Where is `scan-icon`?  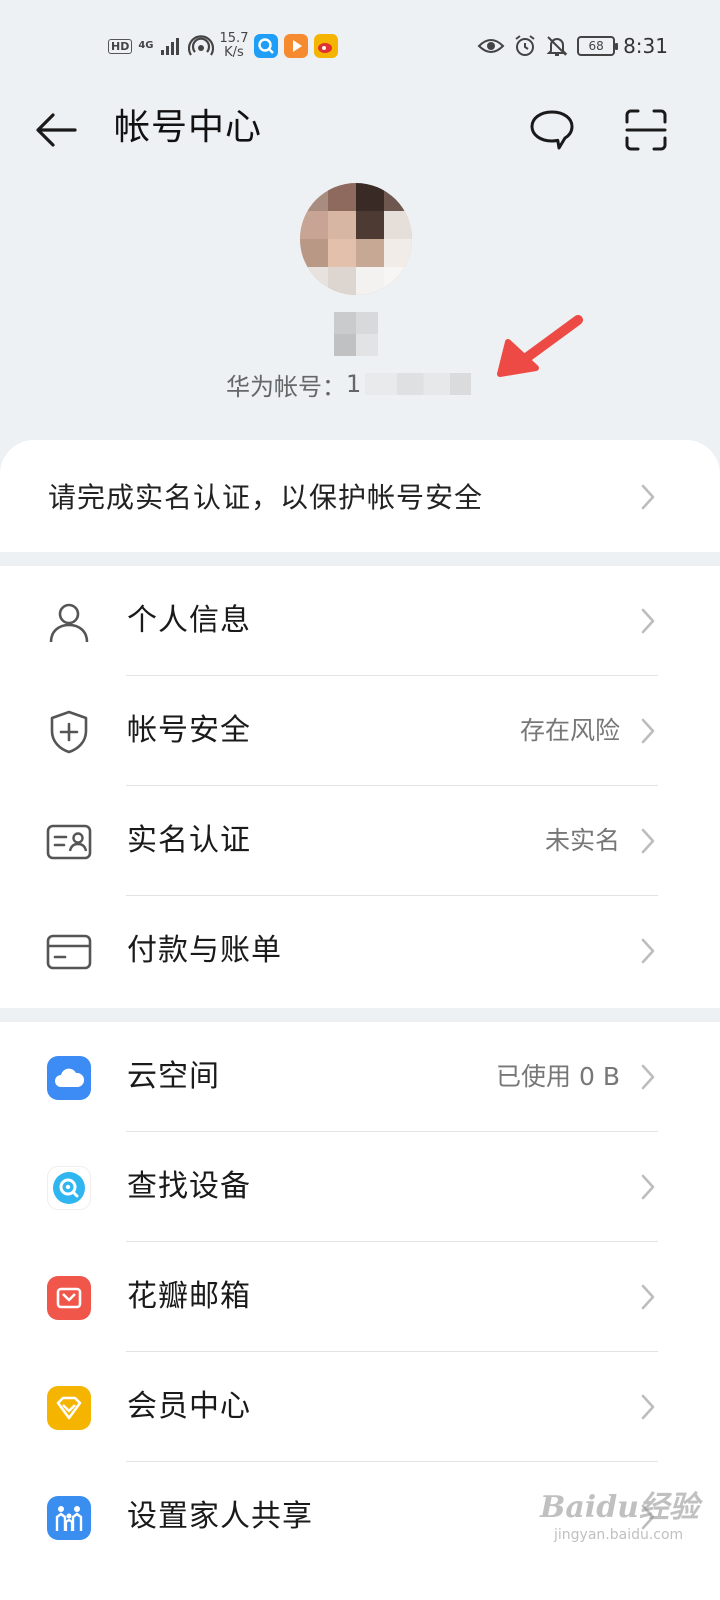
scan-icon is located at coordinates (646, 130).